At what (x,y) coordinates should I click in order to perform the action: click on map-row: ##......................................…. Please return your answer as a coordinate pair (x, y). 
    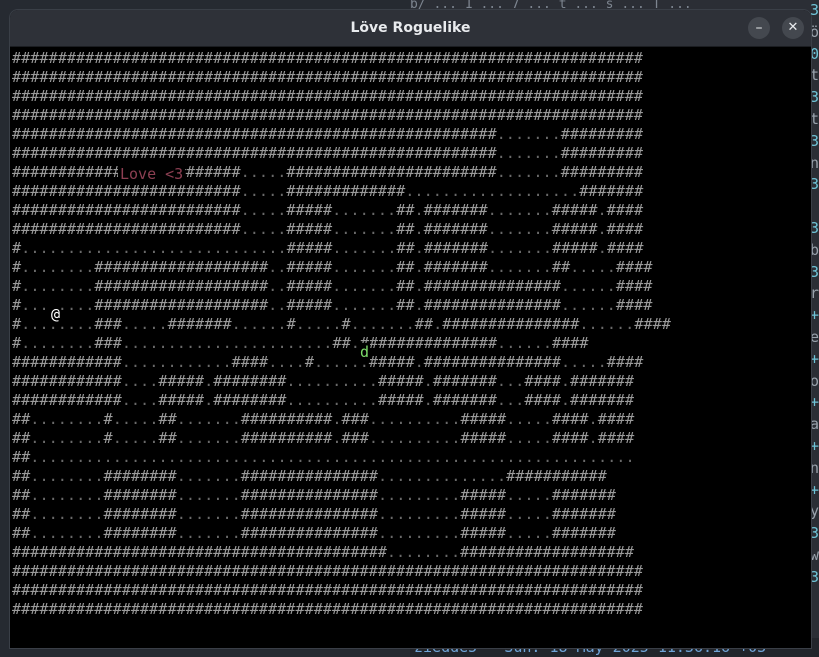
    Looking at the image, I should click on (323, 457).